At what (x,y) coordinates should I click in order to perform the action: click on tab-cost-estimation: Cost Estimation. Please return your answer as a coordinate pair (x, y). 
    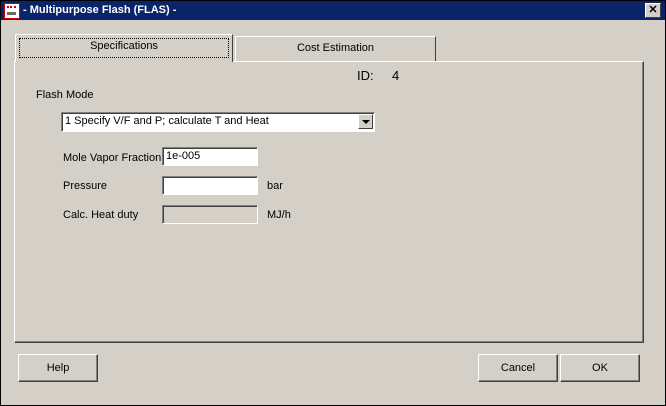
    Looking at the image, I should click on (335, 48).